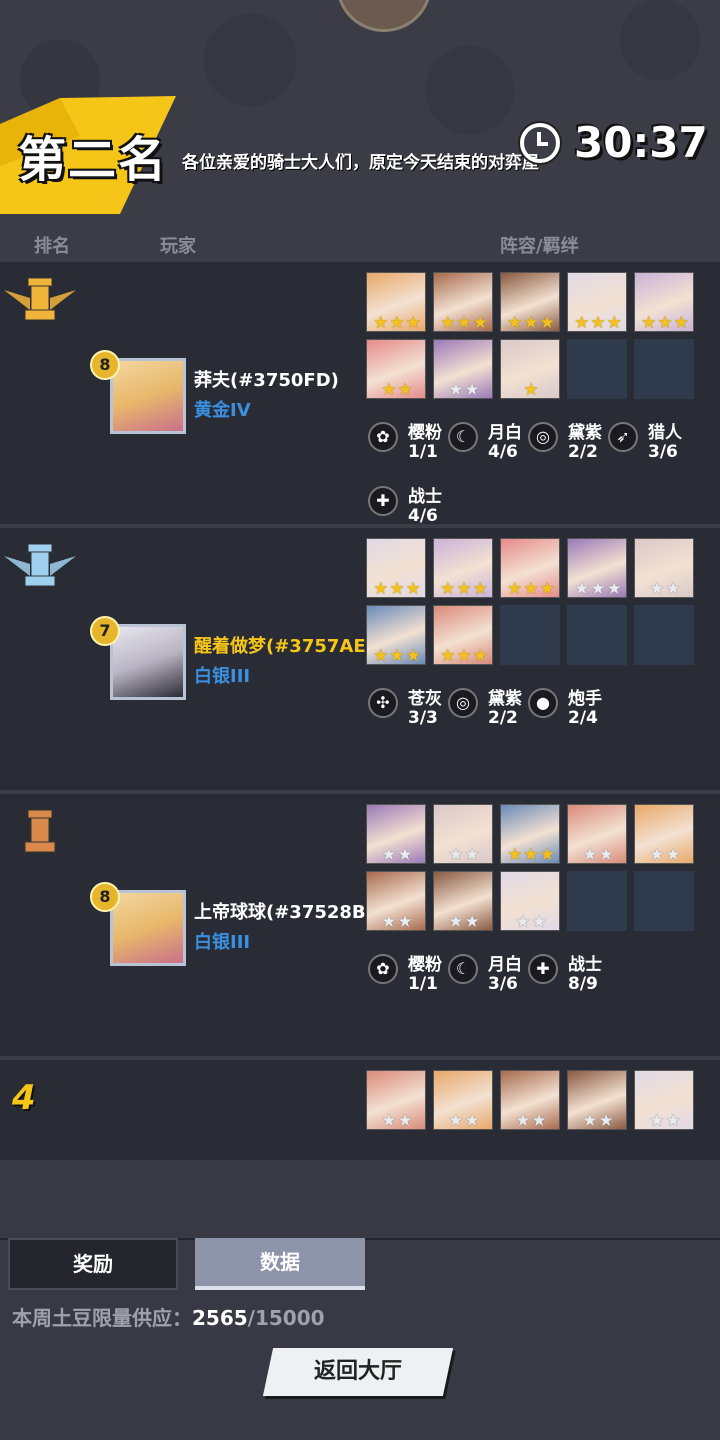  What do you see at coordinates (280, 645) in the screenshot?
I see `player-name: 醒着做梦(#3757AE)` at bounding box center [280, 645].